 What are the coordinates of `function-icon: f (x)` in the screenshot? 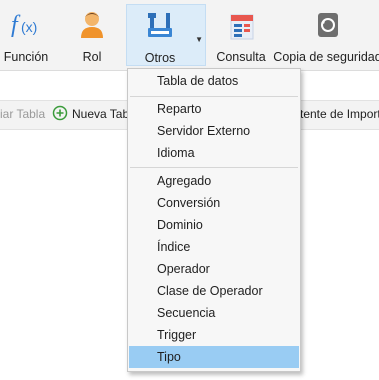 It's located at (26, 25).